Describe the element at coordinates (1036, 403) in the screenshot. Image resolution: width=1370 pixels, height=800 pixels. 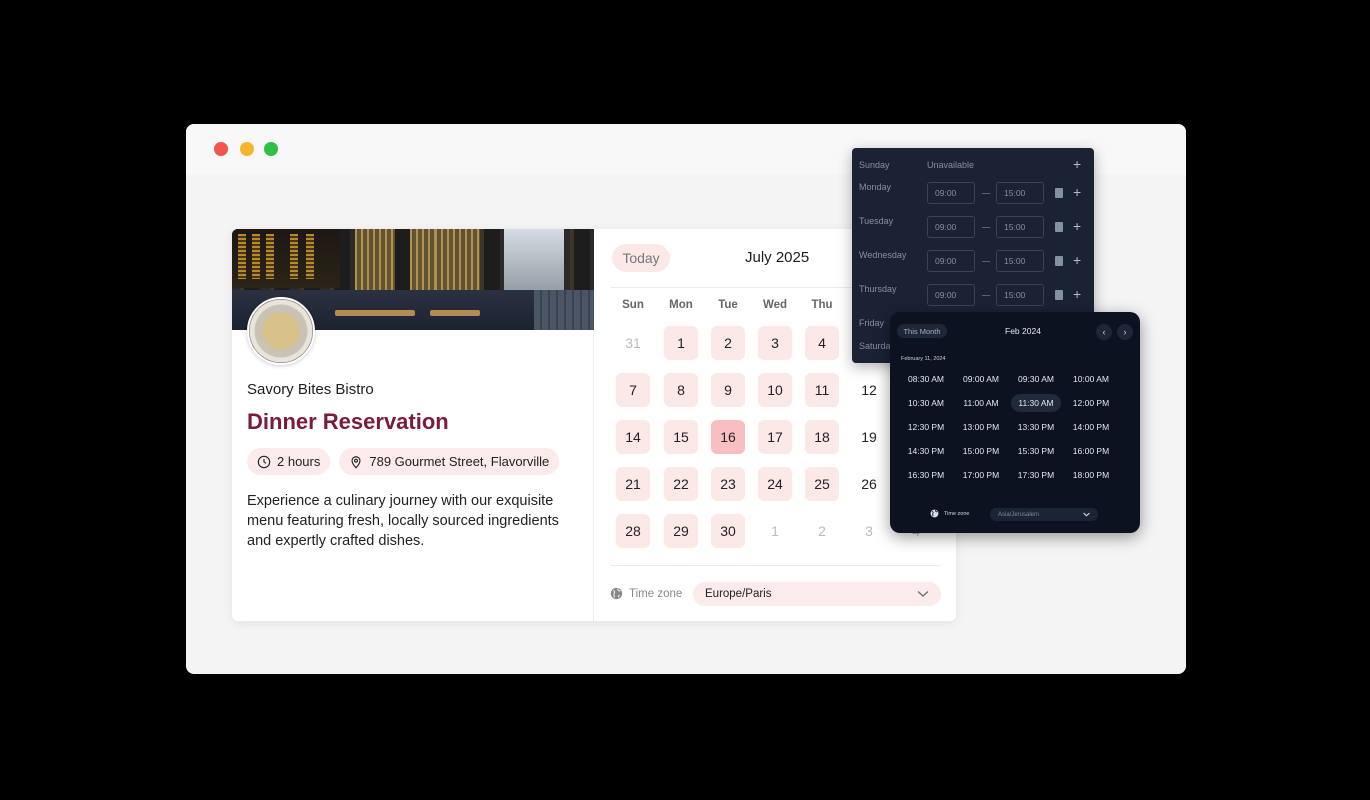
I see `selected-time-slot: 11:30 AM` at that location.